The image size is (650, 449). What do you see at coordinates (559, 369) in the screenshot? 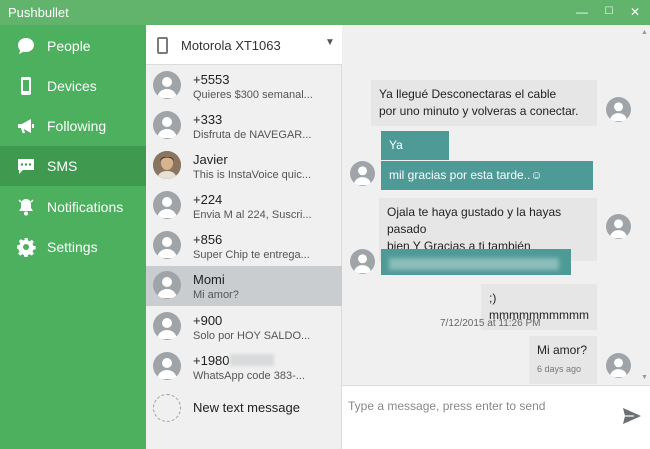
I see `message-age: 6 days ago` at bounding box center [559, 369].